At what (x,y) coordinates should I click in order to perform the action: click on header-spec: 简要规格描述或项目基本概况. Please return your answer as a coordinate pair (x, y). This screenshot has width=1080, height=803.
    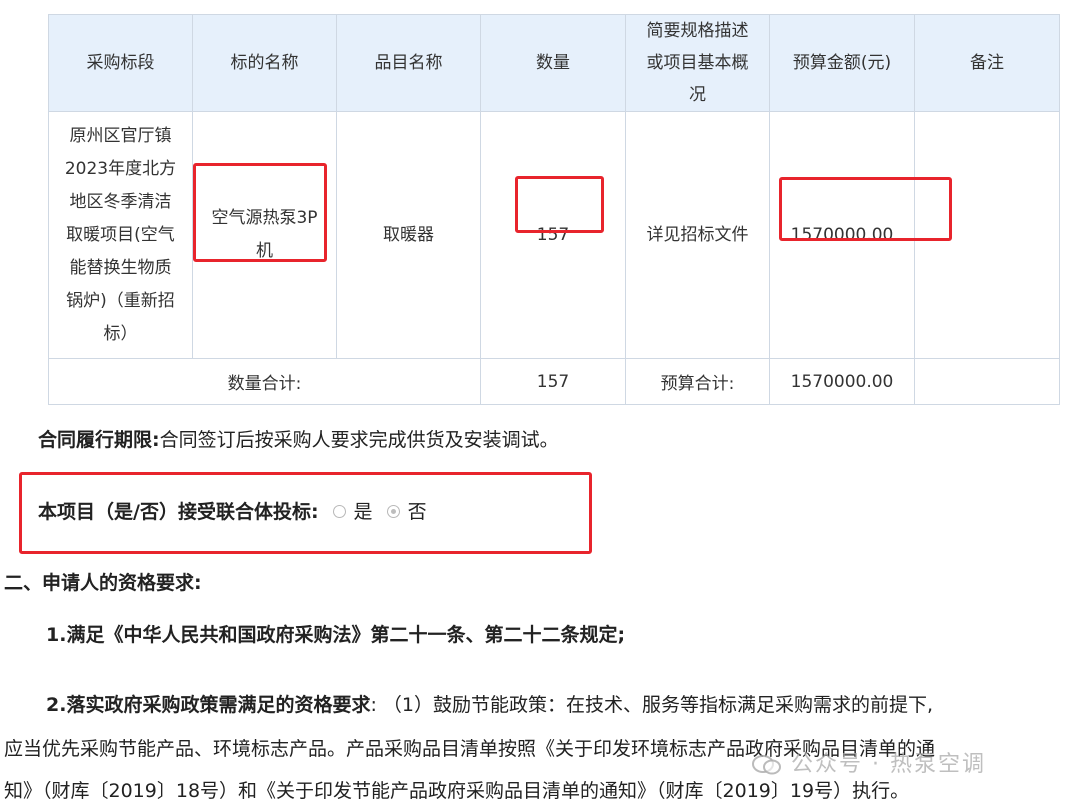
    Looking at the image, I should click on (697, 63).